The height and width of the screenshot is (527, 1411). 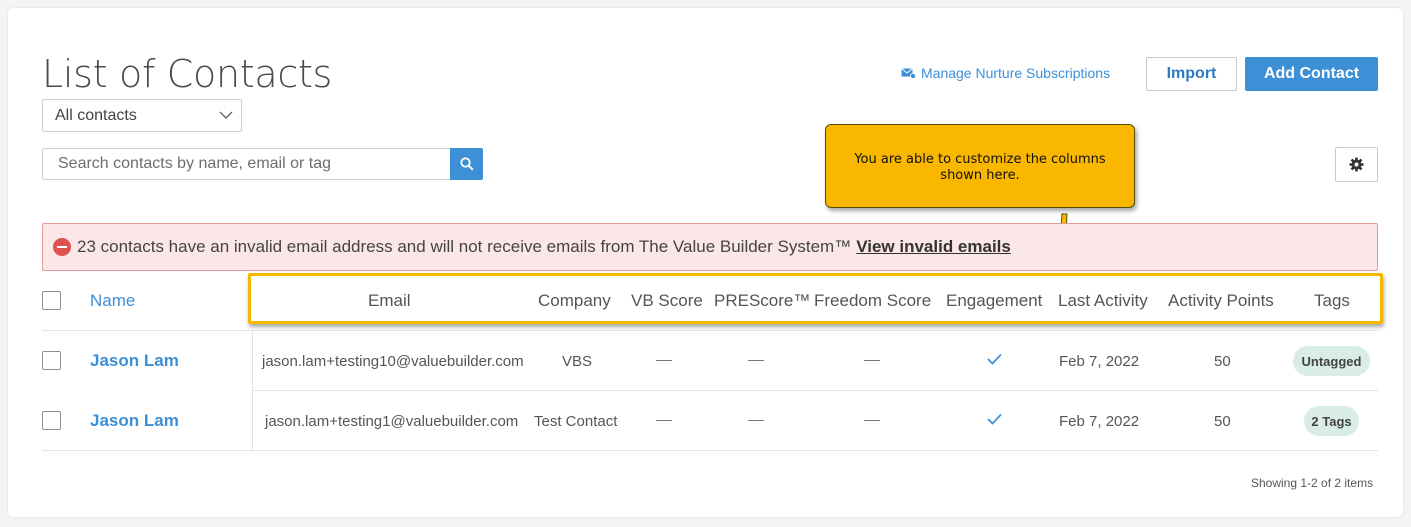 I want to click on columns-highlight-box, so click(x=815, y=298).